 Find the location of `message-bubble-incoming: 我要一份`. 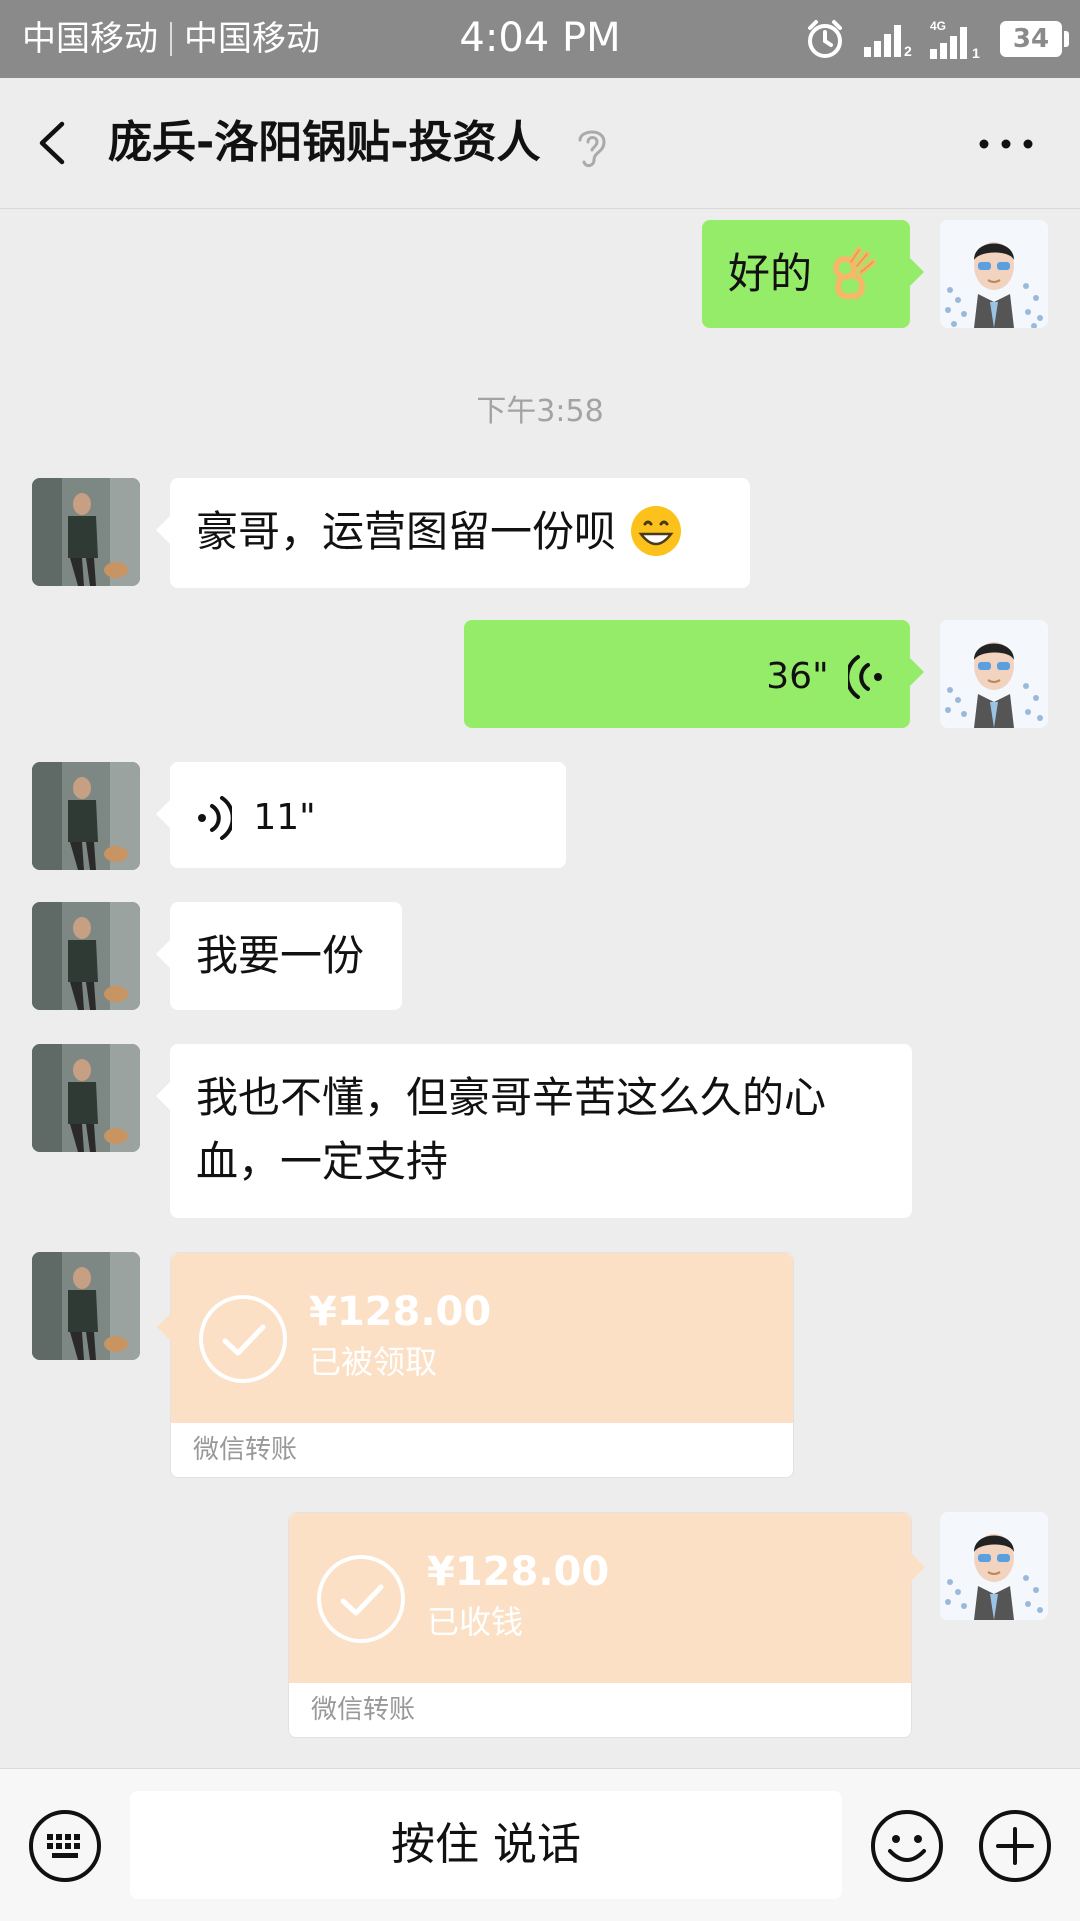

message-bubble-incoming: 我要一份 is located at coordinates (279, 956).